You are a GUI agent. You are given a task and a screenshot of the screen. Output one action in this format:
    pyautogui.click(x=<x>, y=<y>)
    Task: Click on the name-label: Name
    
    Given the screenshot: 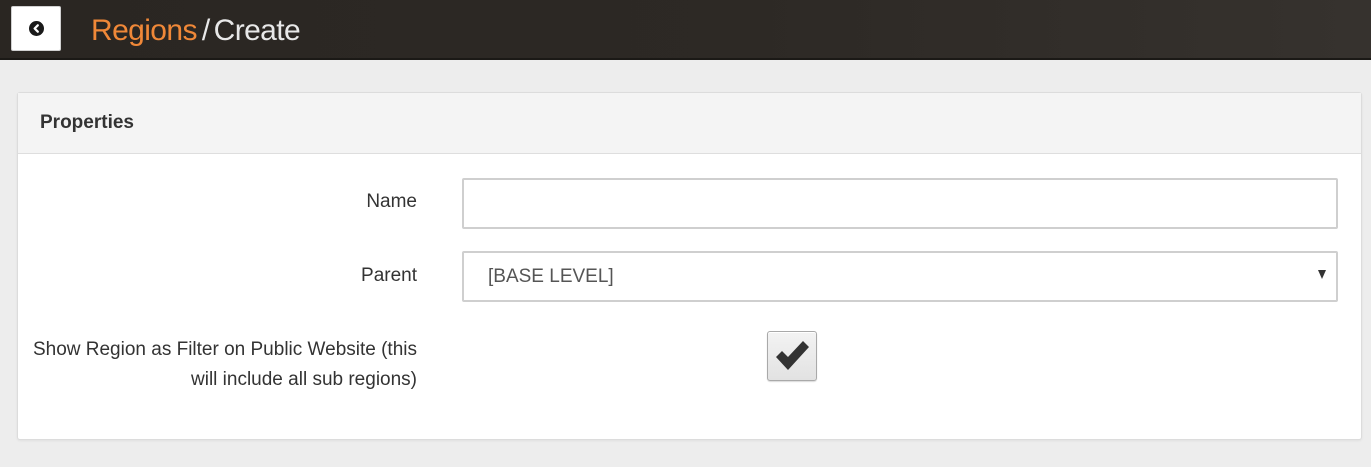 What is the action you would take?
    pyautogui.click(x=391, y=201)
    